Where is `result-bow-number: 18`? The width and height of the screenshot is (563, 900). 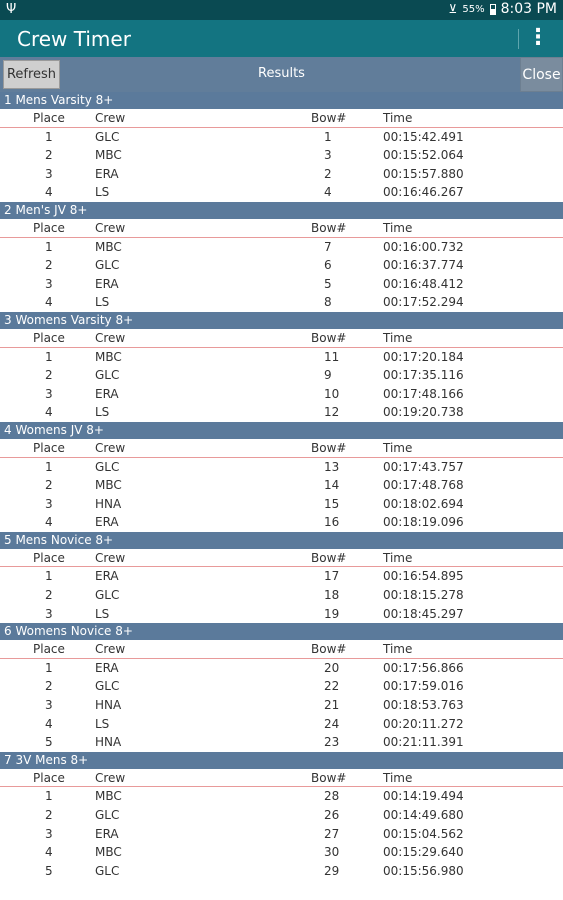 result-bow-number: 18 is located at coordinates (332, 595).